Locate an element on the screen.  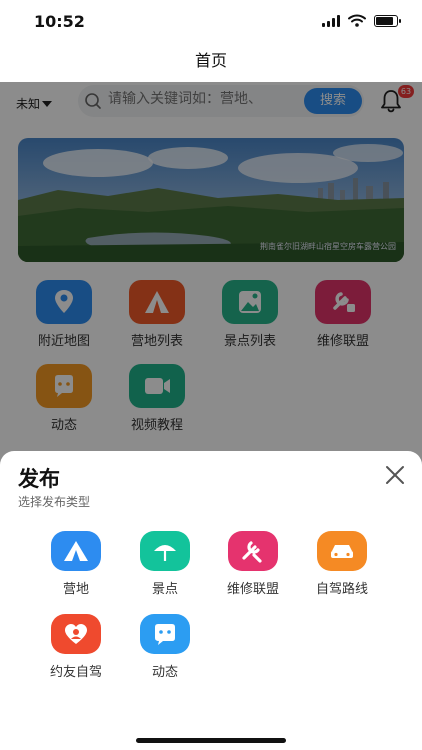
publish-option-repair: 维修联盟 is located at coordinates (253, 564).